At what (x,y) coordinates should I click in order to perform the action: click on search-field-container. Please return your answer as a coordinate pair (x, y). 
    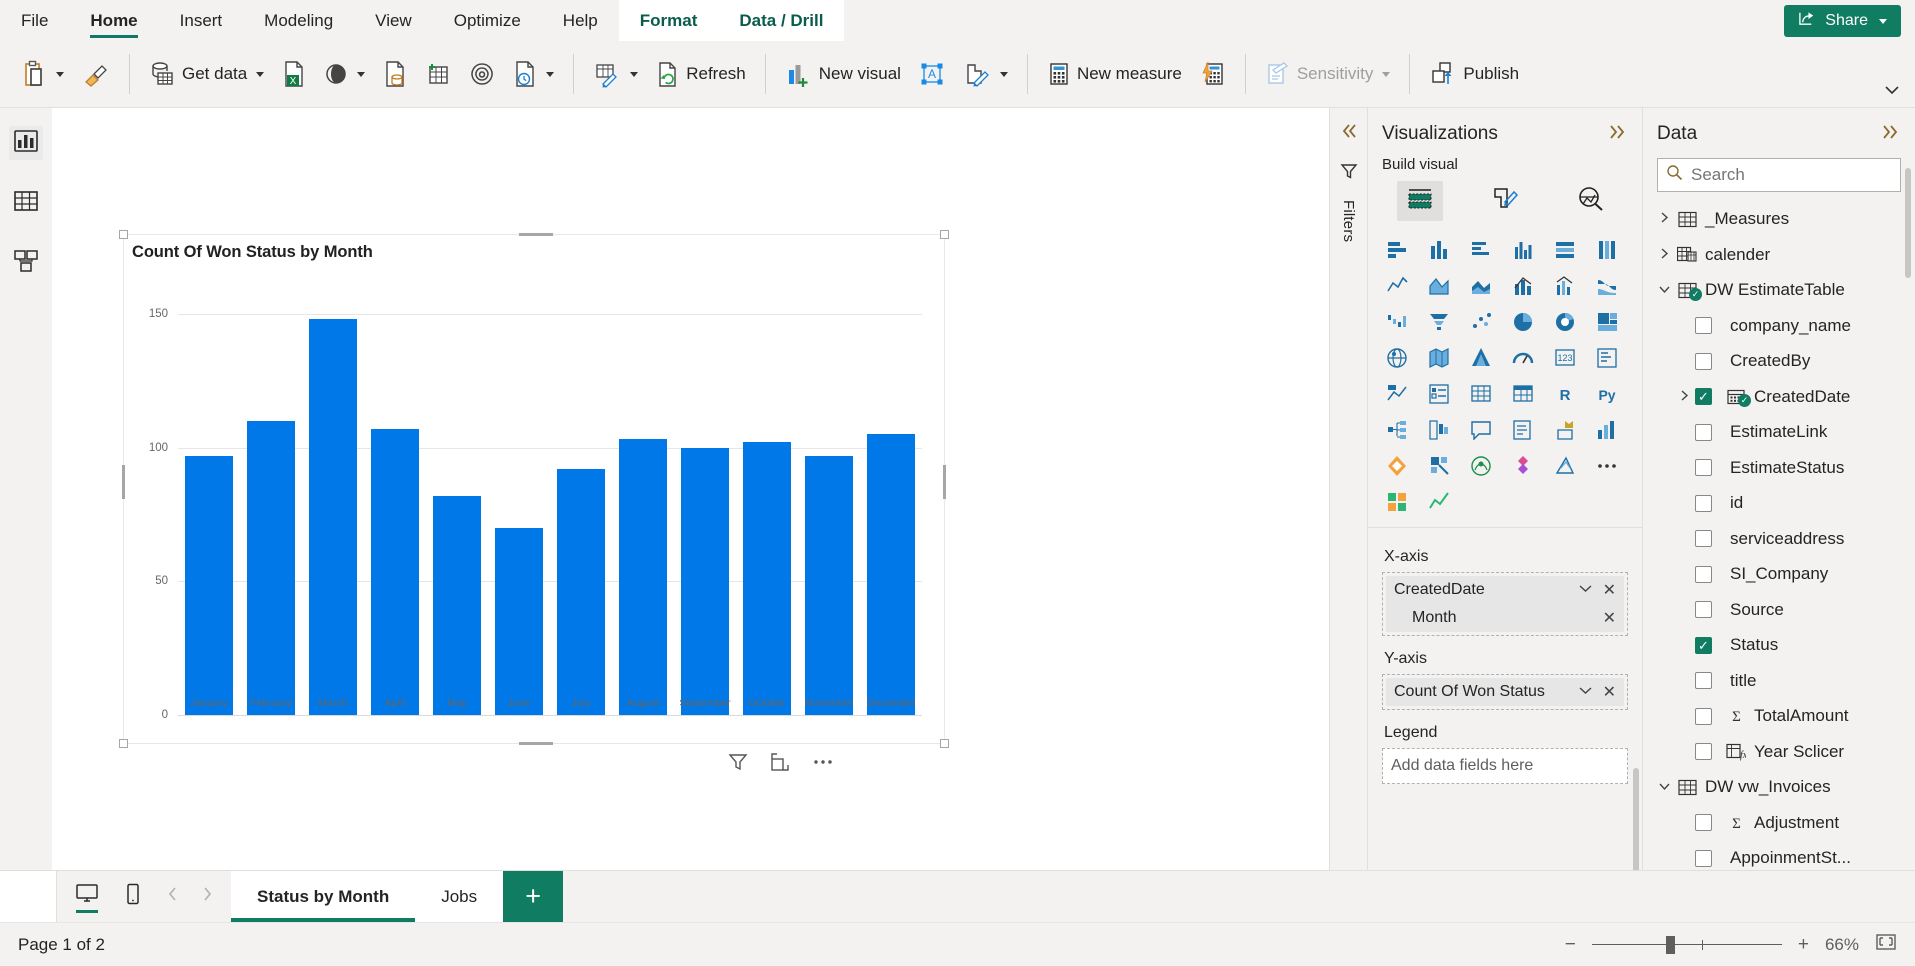
    Looking at the image, I should click on (1779, 175).